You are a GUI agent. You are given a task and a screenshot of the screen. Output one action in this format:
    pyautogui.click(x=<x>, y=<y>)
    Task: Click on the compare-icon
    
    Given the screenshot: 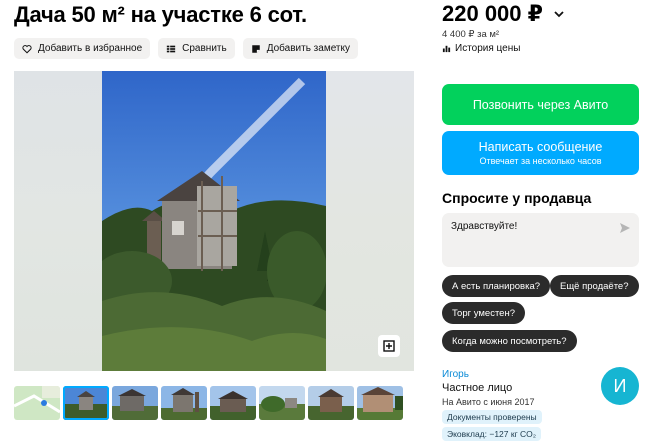 What is the action you would take?
    pyautogui.click(x=171, y=48)
    